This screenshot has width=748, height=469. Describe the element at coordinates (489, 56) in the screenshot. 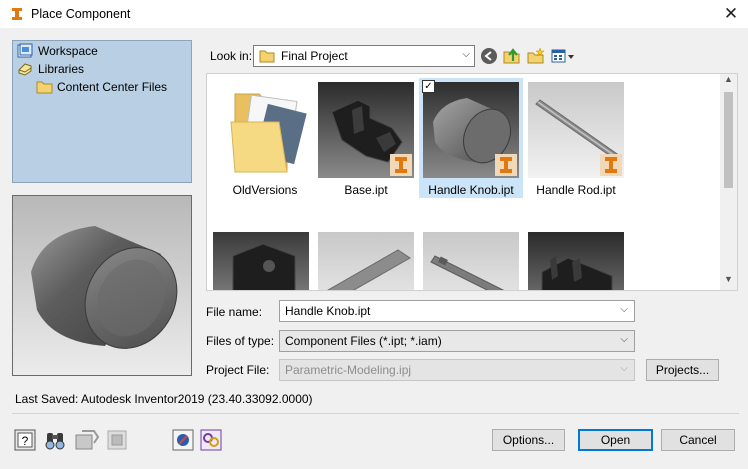

I see `back-icon` at that location.